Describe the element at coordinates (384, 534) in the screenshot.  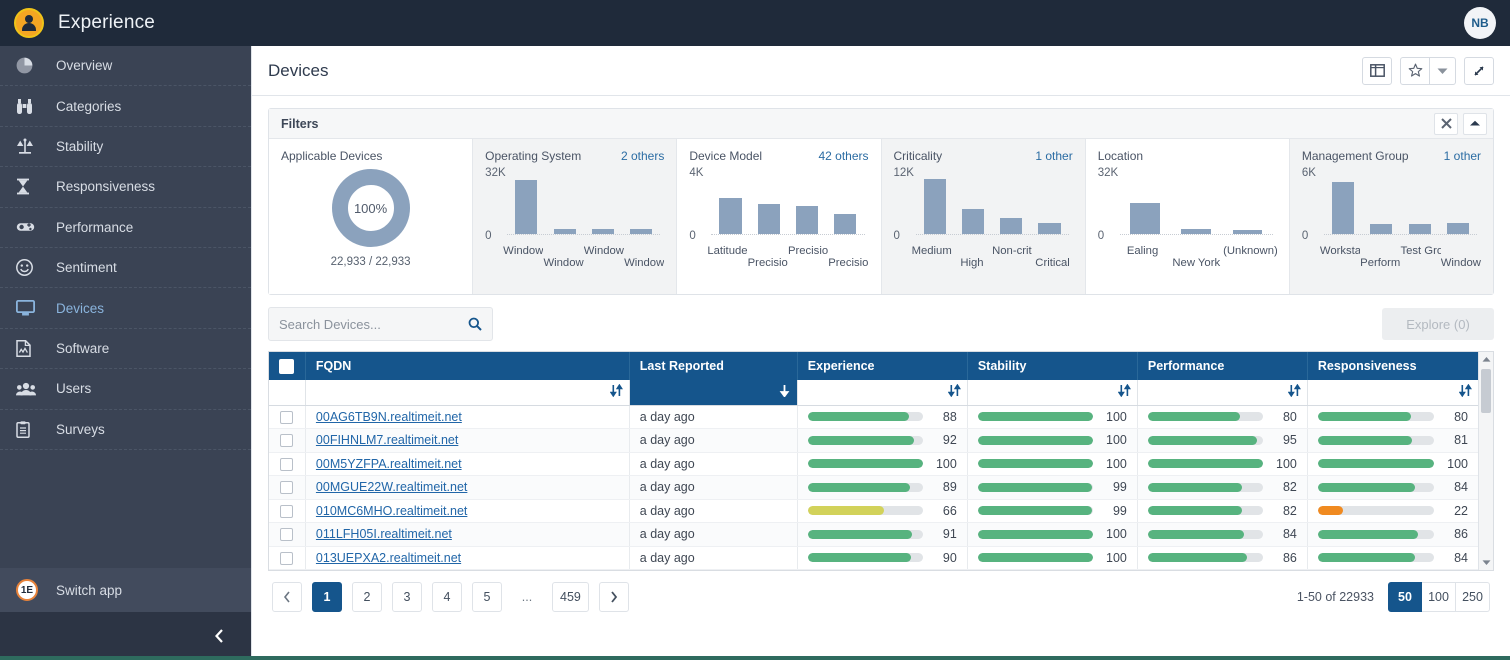
I see `fqdn-link: 011LFH05I.realtimeit.net` at that location.